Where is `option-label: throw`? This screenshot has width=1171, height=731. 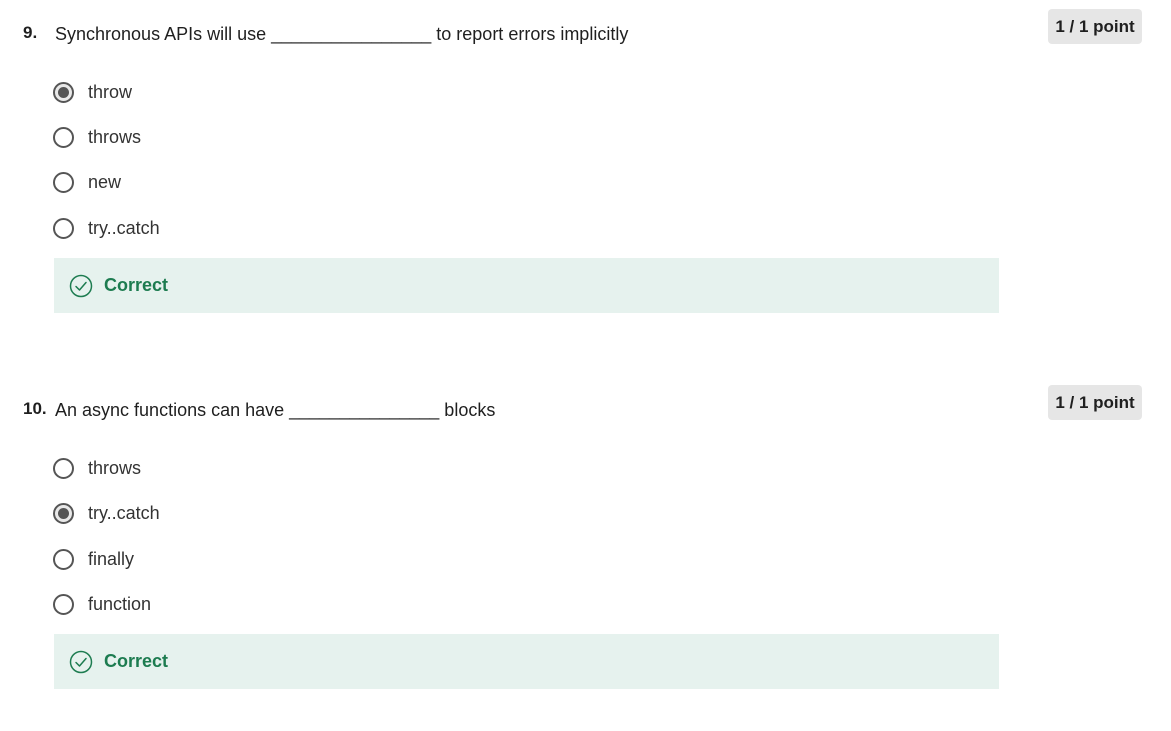 option-label: throw is located at coordinates (110, 91).